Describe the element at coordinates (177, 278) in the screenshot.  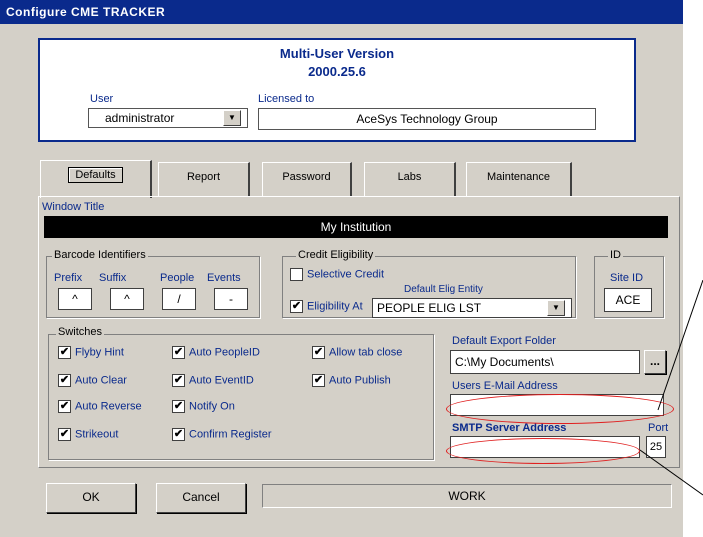
I see `people-label: People` at that location.